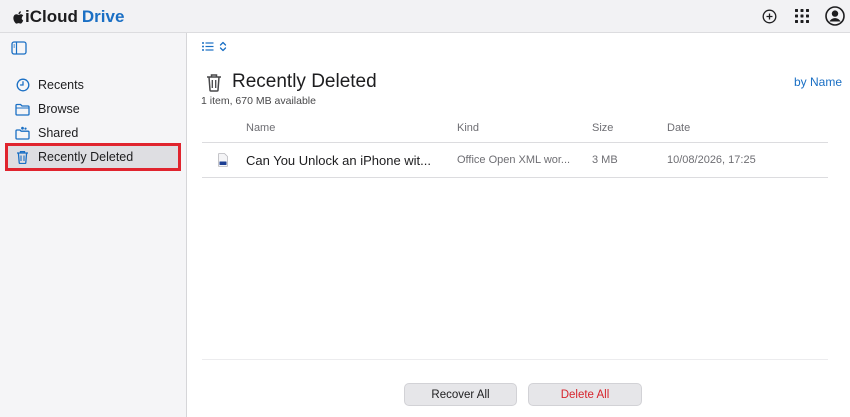 This screenshot has width=850, height=417. I want to click on sidebar-item-label: Browse, so click(59, 109).